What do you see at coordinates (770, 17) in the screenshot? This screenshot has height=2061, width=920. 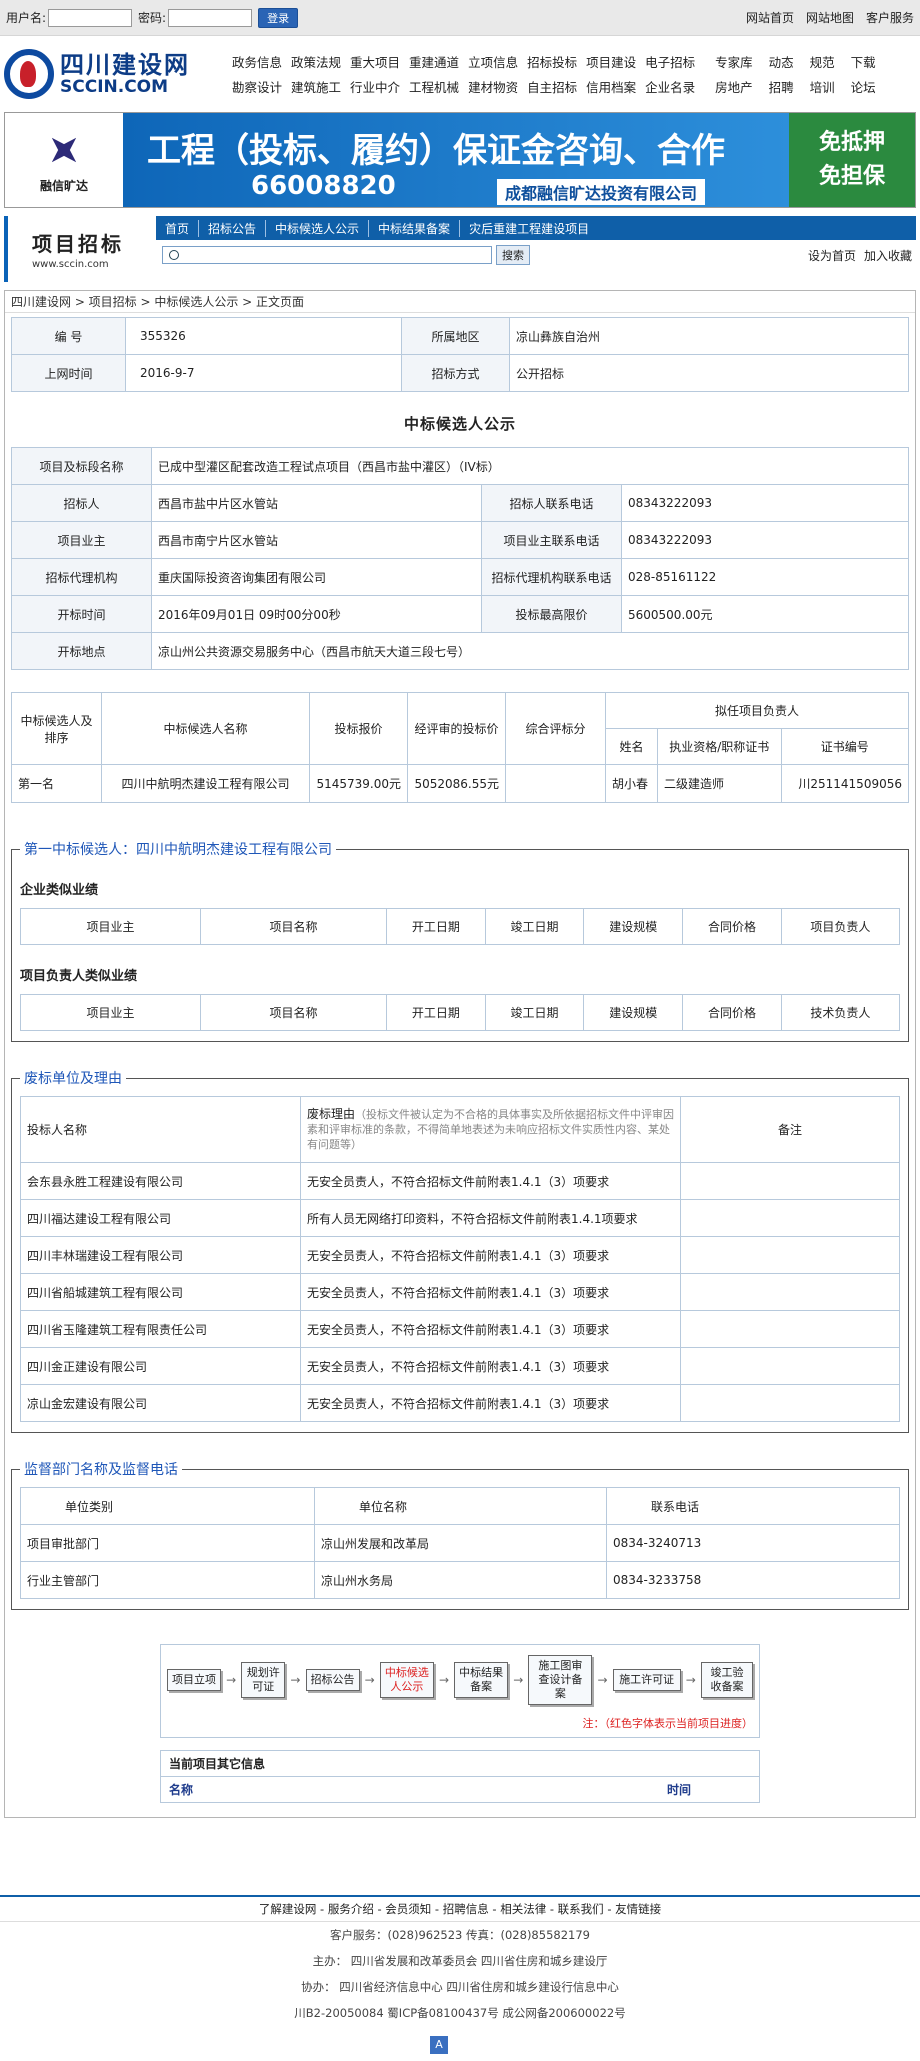 I see `home-link: 网站首页` at bounding box center [770, 17].